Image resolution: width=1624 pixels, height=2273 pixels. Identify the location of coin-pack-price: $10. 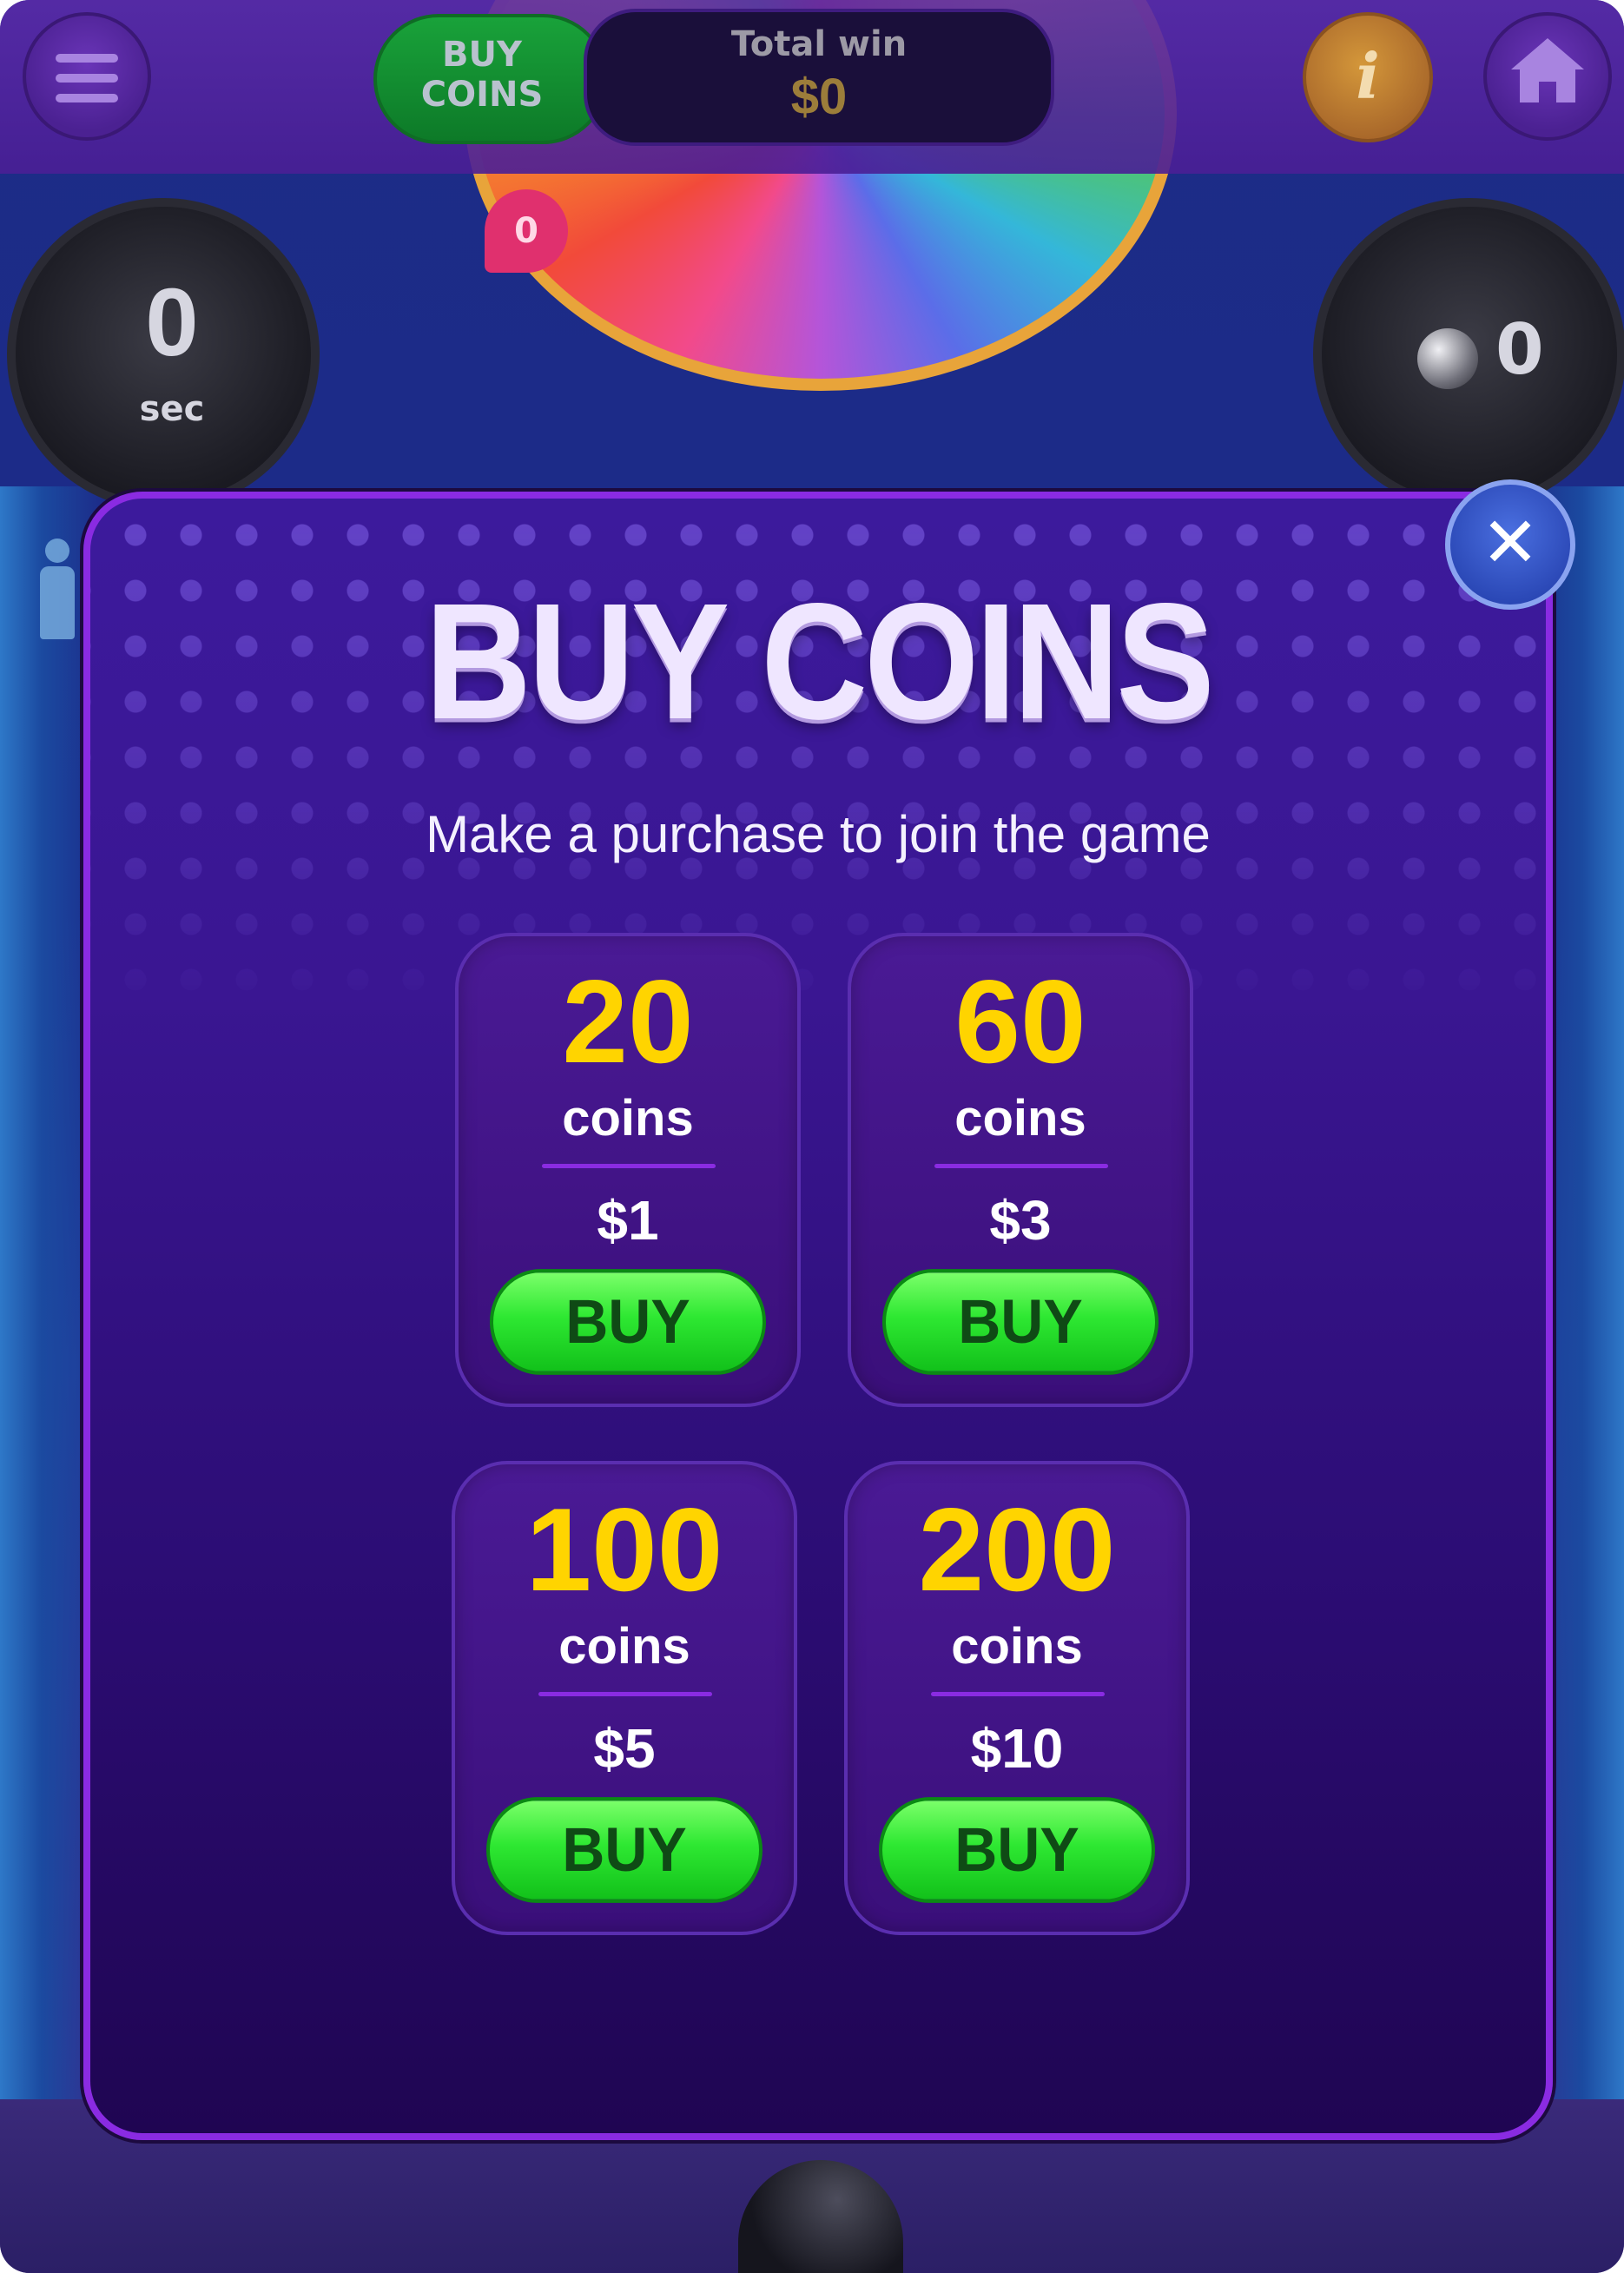
(1017, 1748).